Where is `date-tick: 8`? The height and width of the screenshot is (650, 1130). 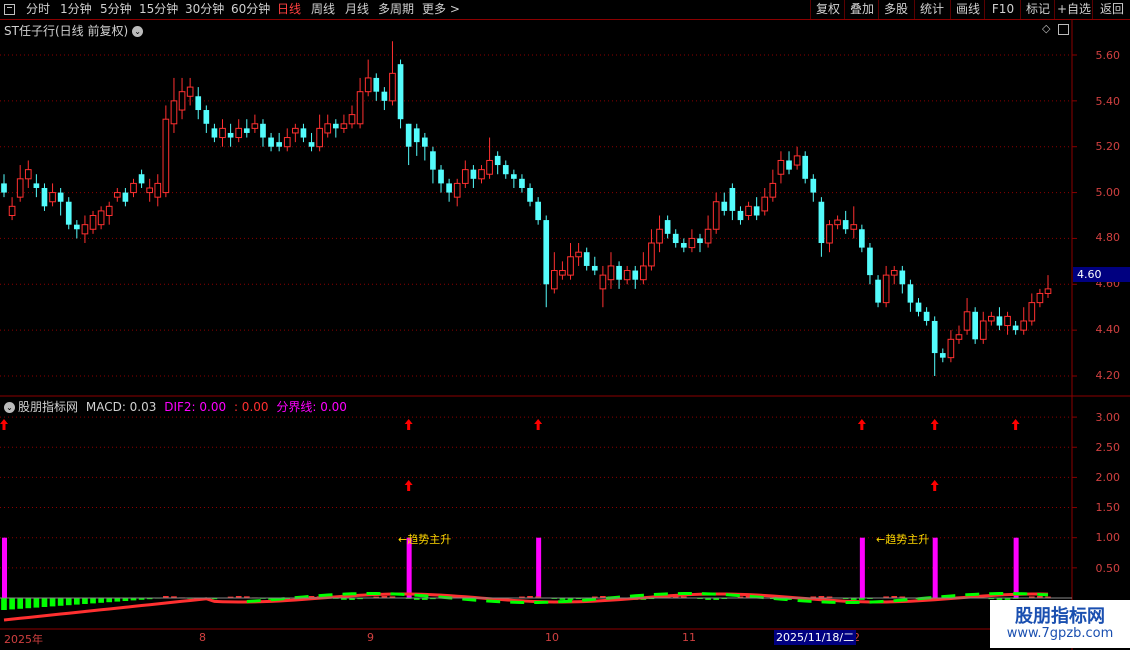 date-tick: 8 is located at coordinates (202, 637).